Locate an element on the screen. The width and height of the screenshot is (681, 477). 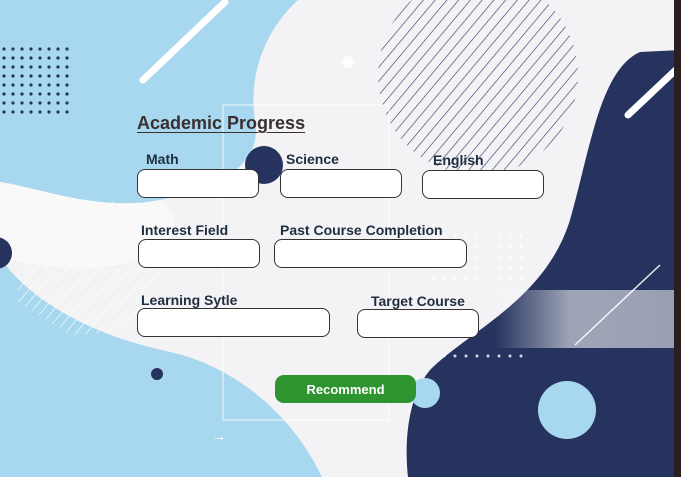
english-label: English is located at coordinates (458, 160).